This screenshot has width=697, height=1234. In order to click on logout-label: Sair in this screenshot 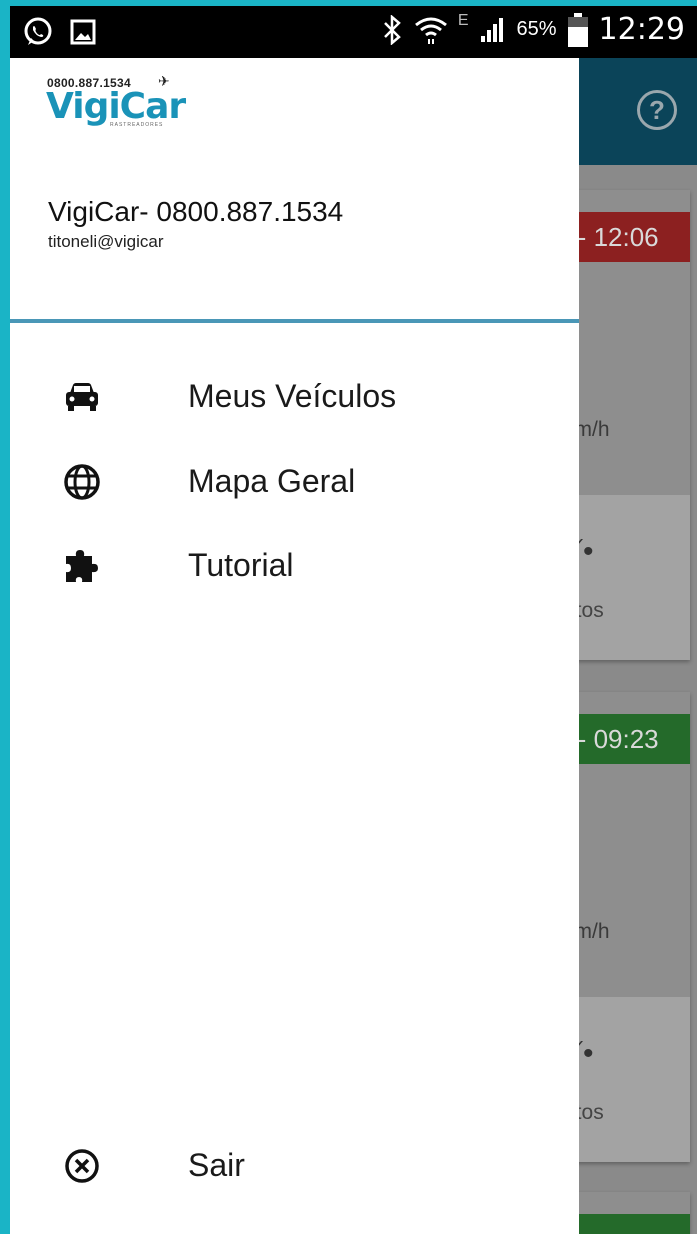, I will do `click(216, 1165)`.